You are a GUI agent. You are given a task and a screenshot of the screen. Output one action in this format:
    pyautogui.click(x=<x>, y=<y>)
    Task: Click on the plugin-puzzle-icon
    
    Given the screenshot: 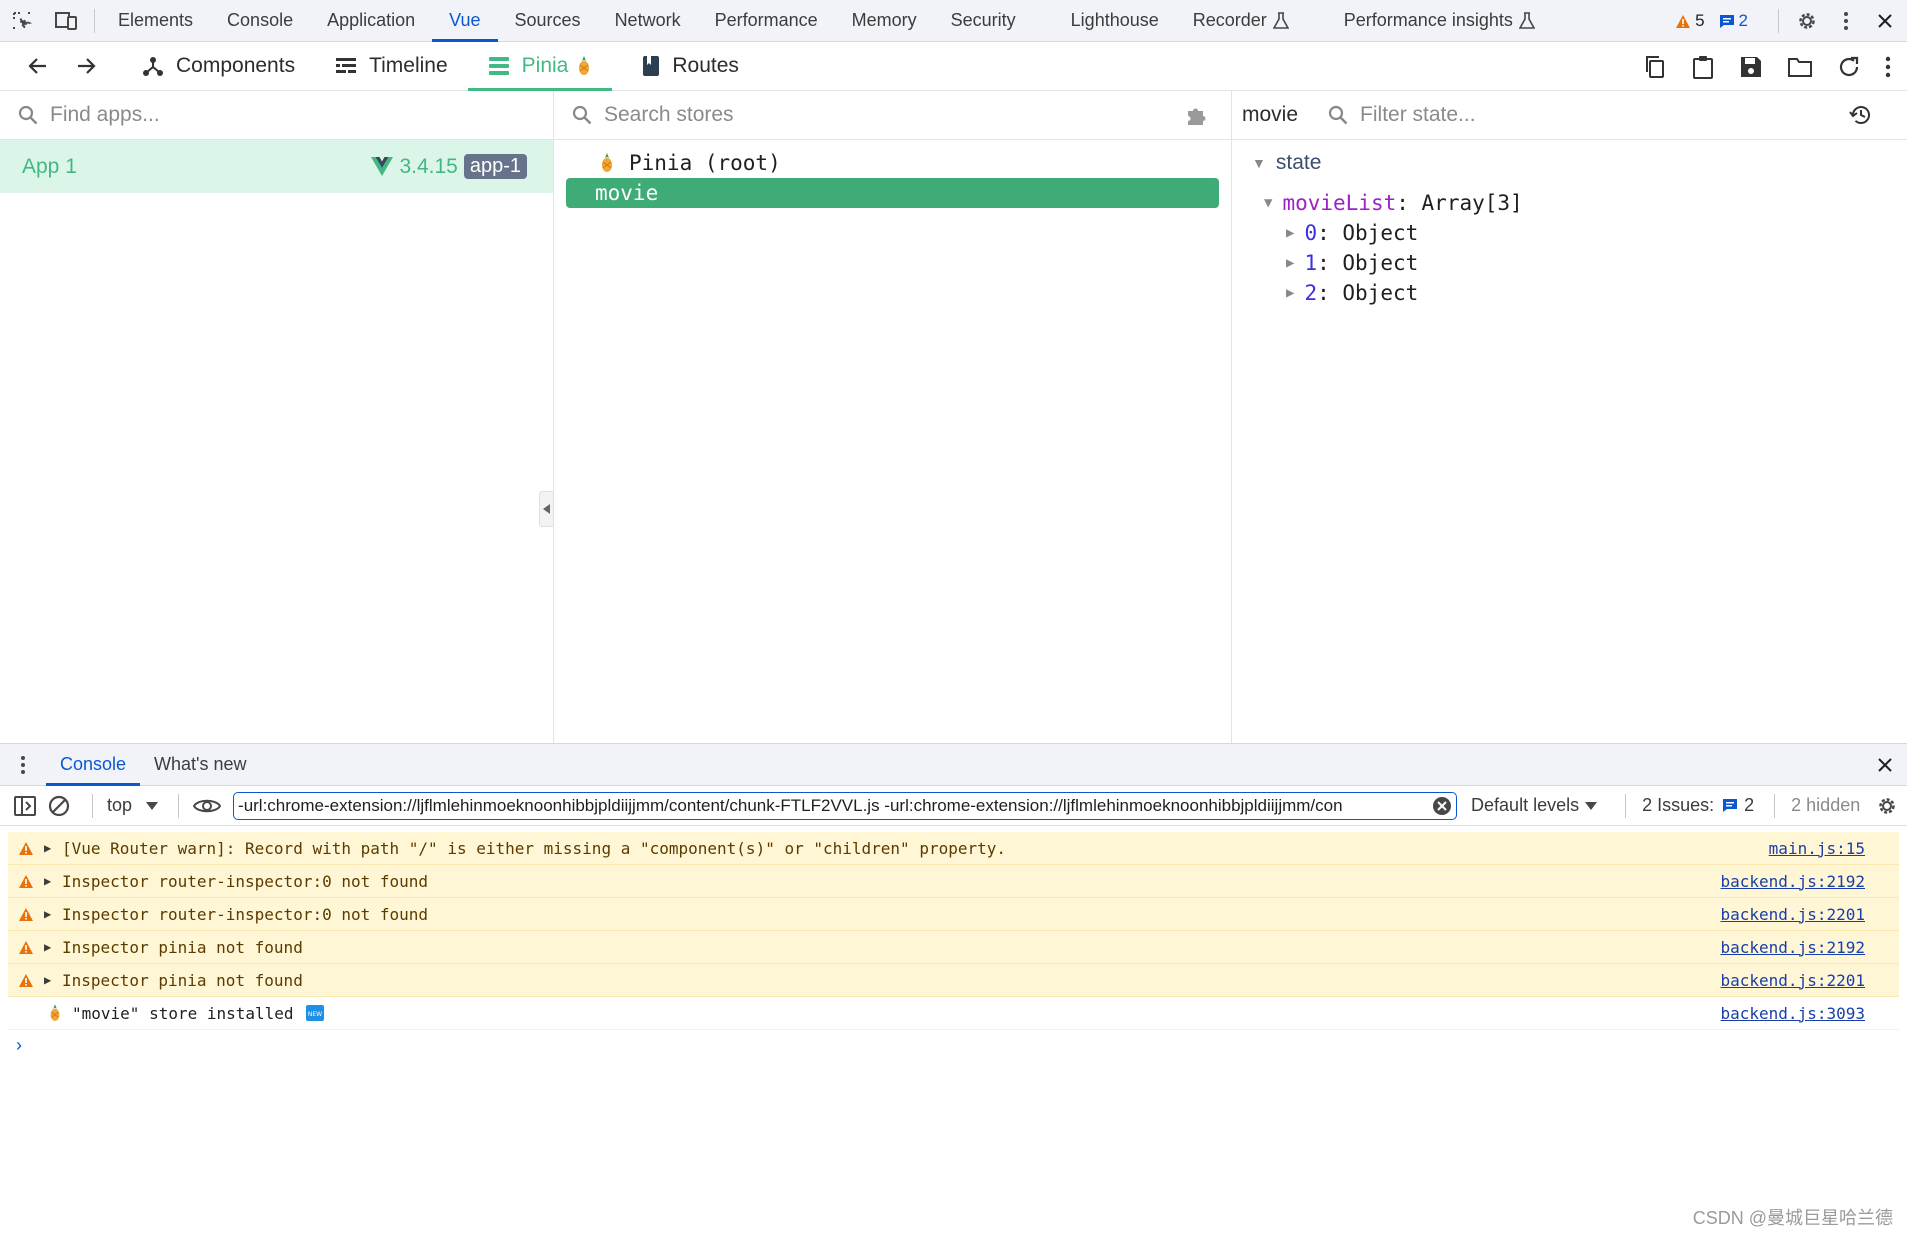 What is the action you would take?
    pyautogui.click(x=1196, y=115)
    